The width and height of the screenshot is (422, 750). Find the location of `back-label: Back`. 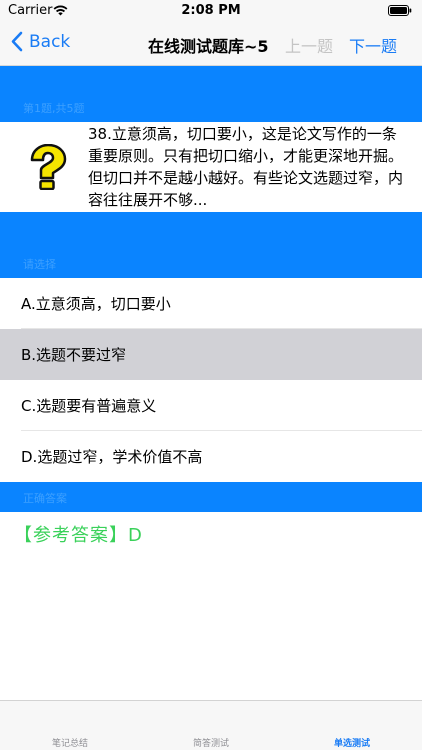

back-label: Back is located at coordinates (50, 41).